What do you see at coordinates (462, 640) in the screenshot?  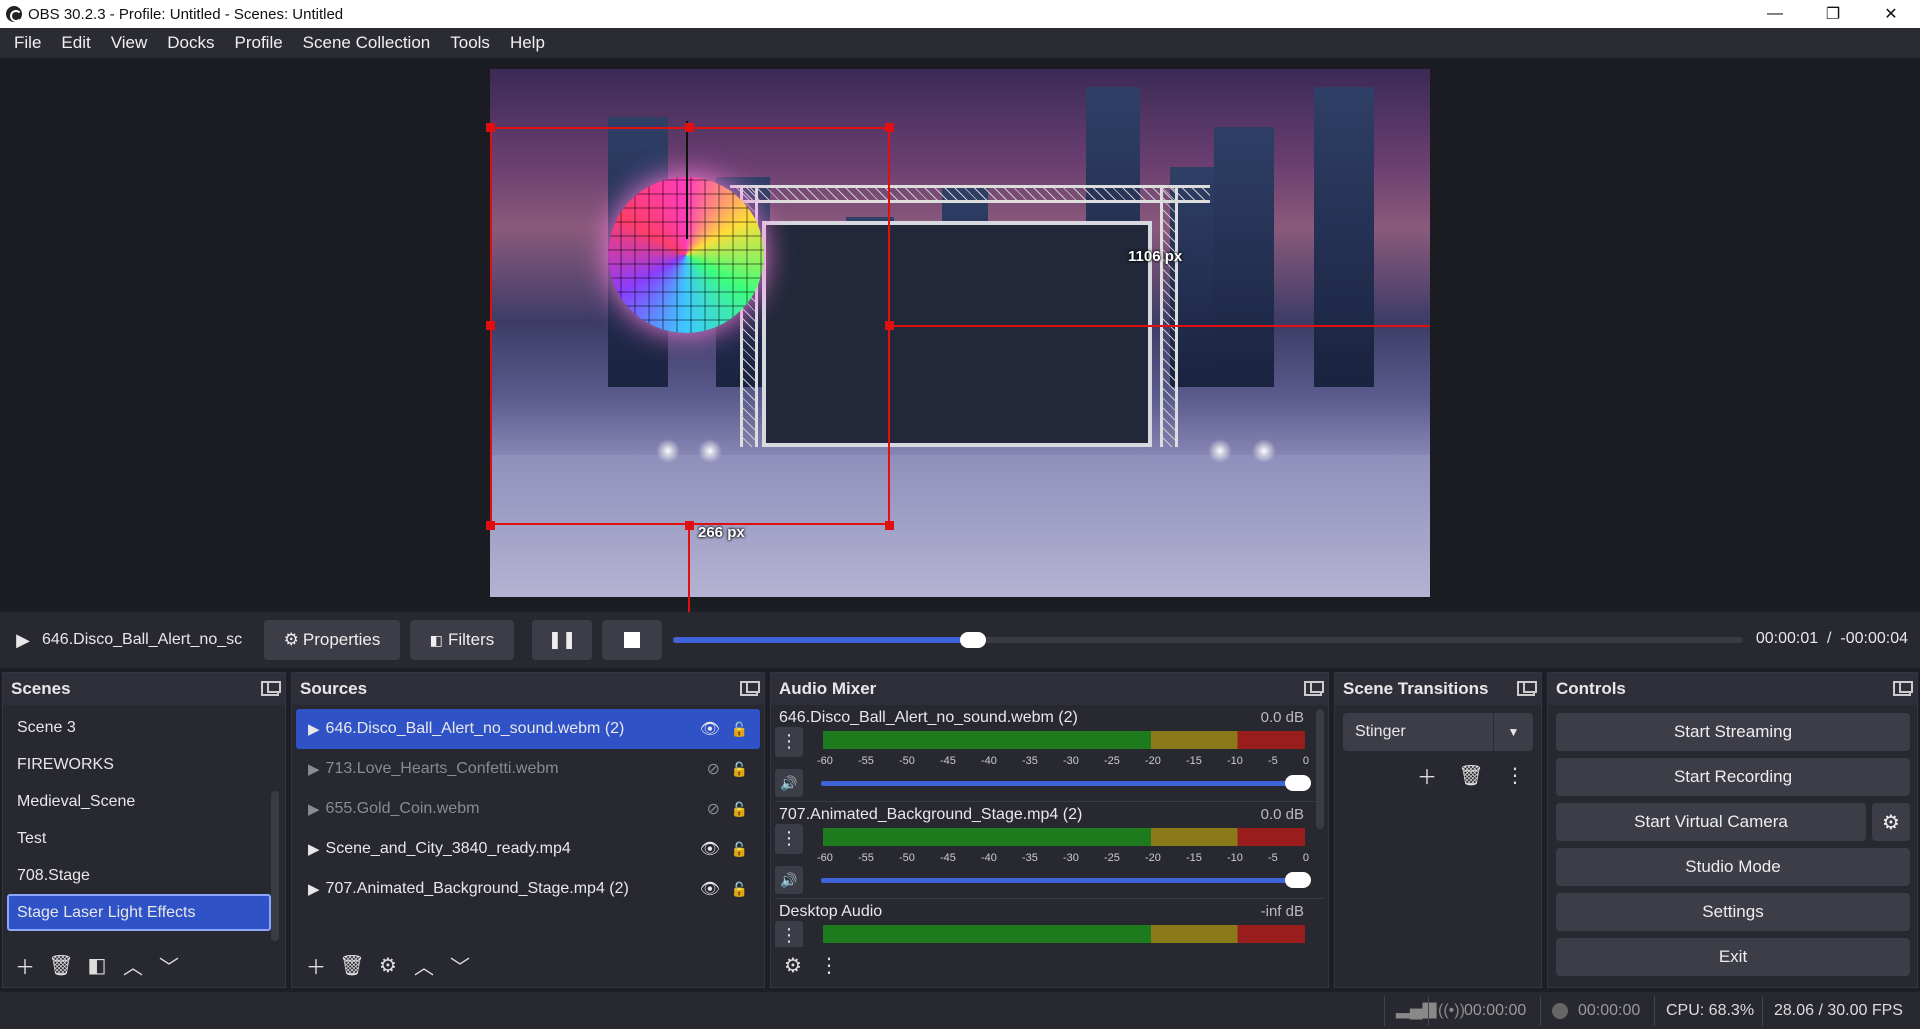 I see `filters-button: ◧ Filters` at bounding box center [462, 640].